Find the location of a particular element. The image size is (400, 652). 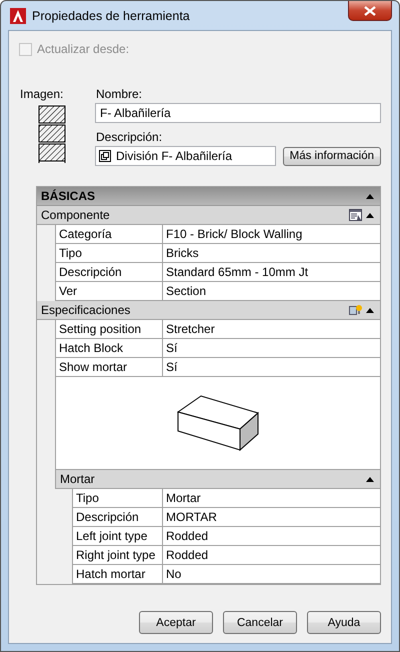

more-info-button: Más información is located at coordinates (331, 156).